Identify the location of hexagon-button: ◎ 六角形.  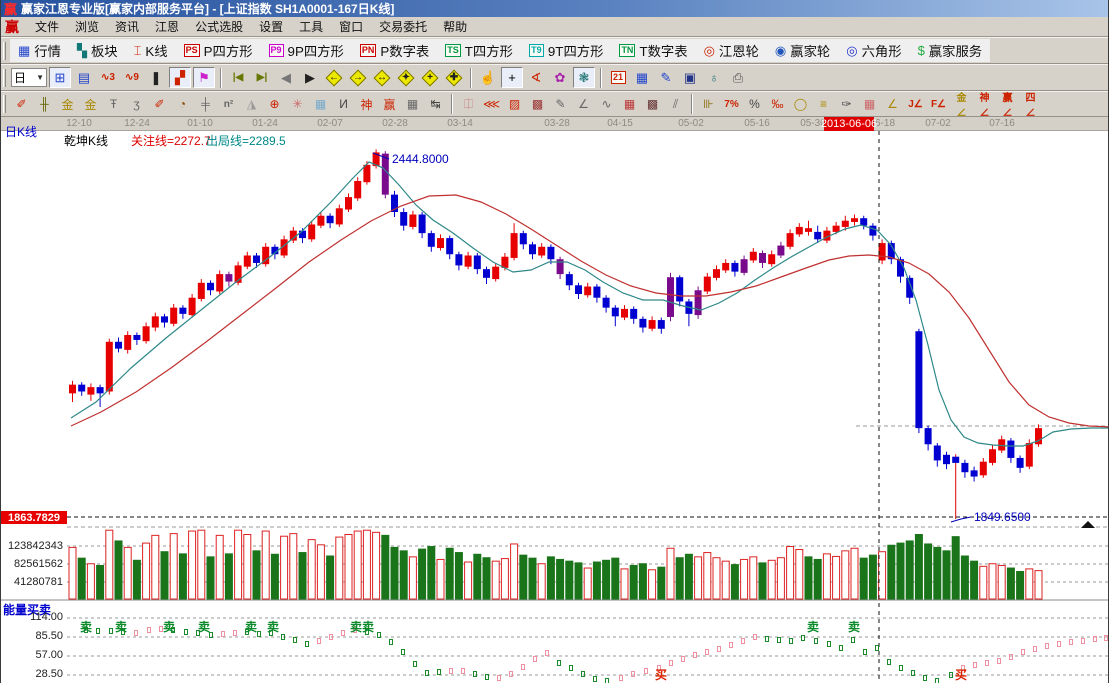
(874, 50).